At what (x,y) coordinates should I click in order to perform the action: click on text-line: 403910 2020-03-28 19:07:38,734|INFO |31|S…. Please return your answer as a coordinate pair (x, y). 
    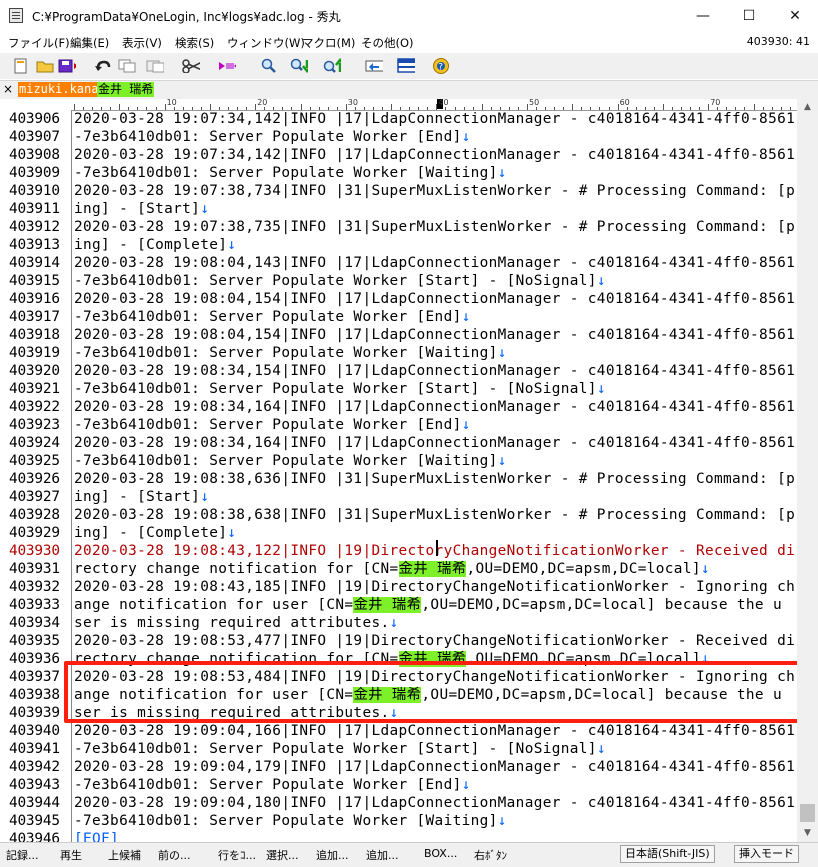
    Looking at the image, I should click on (398, 191).